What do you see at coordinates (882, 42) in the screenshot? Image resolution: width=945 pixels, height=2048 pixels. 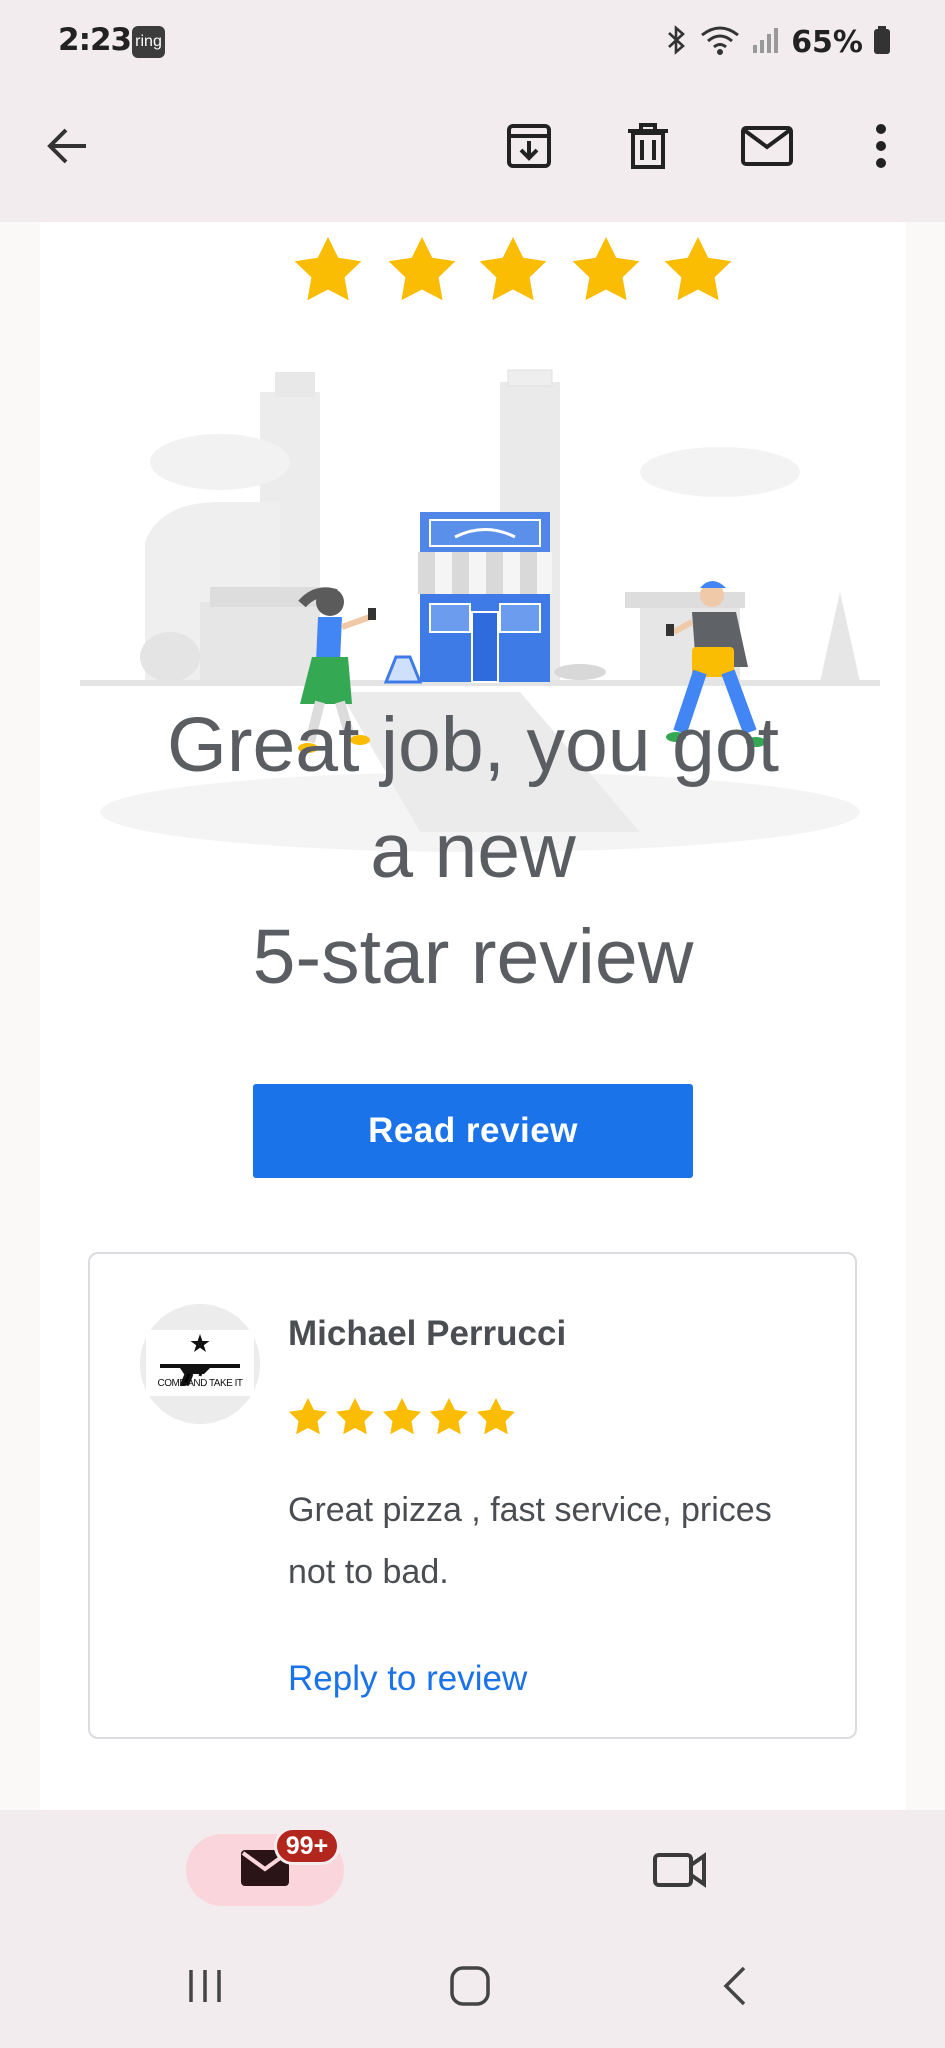 I see `battery-icon` at bounding box center [882, 42].